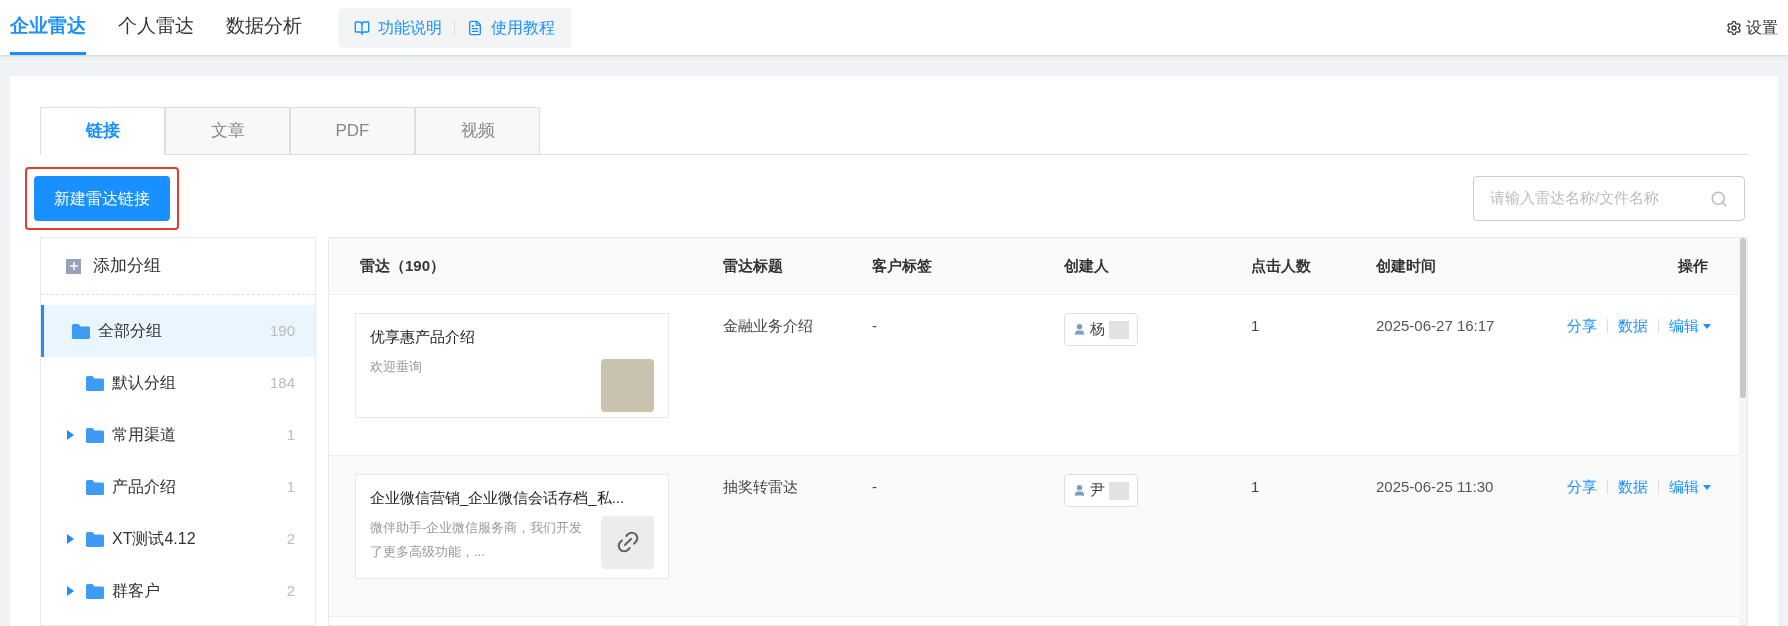 The width and height of the screenshot is (1788, 626). I want to click on new-radar-link-button: 新建雷达链接, so click(102, 198).